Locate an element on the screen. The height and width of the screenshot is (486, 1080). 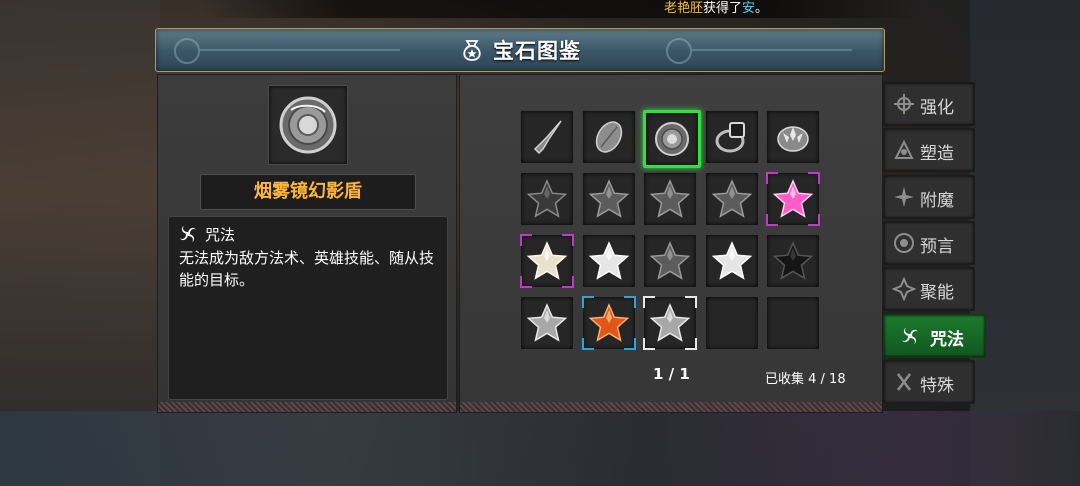
enchant-icon is located at coordinates (904, 196).